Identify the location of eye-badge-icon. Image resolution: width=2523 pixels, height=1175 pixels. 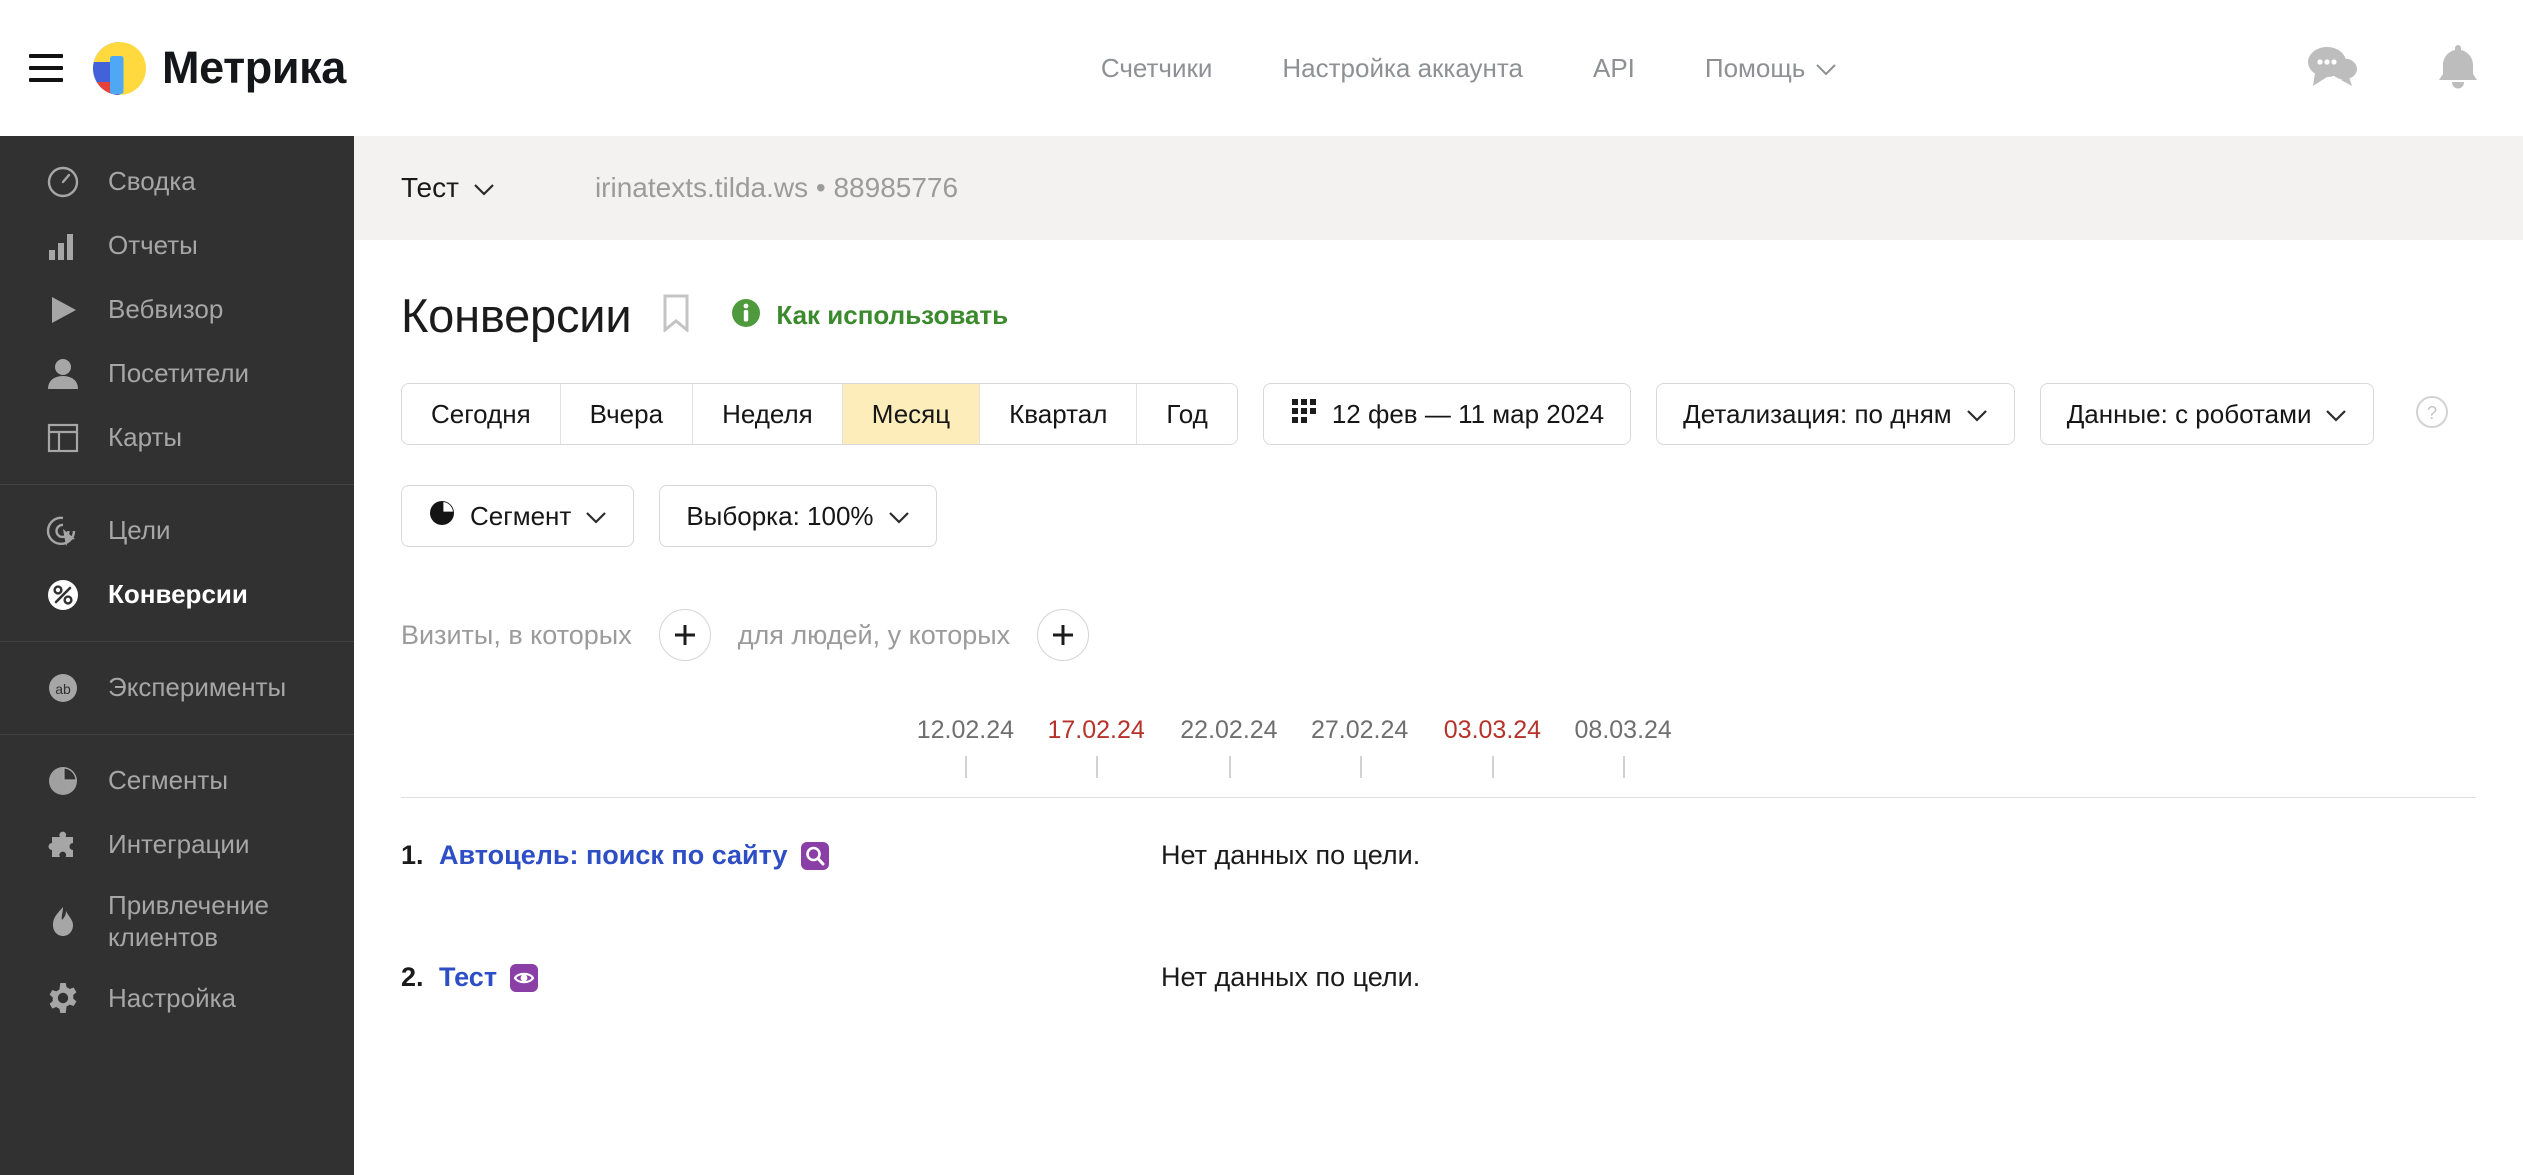
(524, 978).